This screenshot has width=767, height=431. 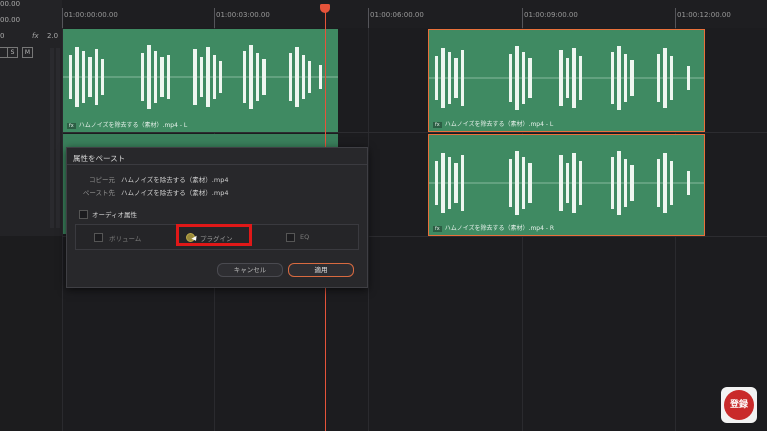 What do you see at coordinates (499, 228) in the screenshot?
I see `clip-name: ハムノイズを除去する（素材）.mp4 - R` at bounding box center [499, 228].